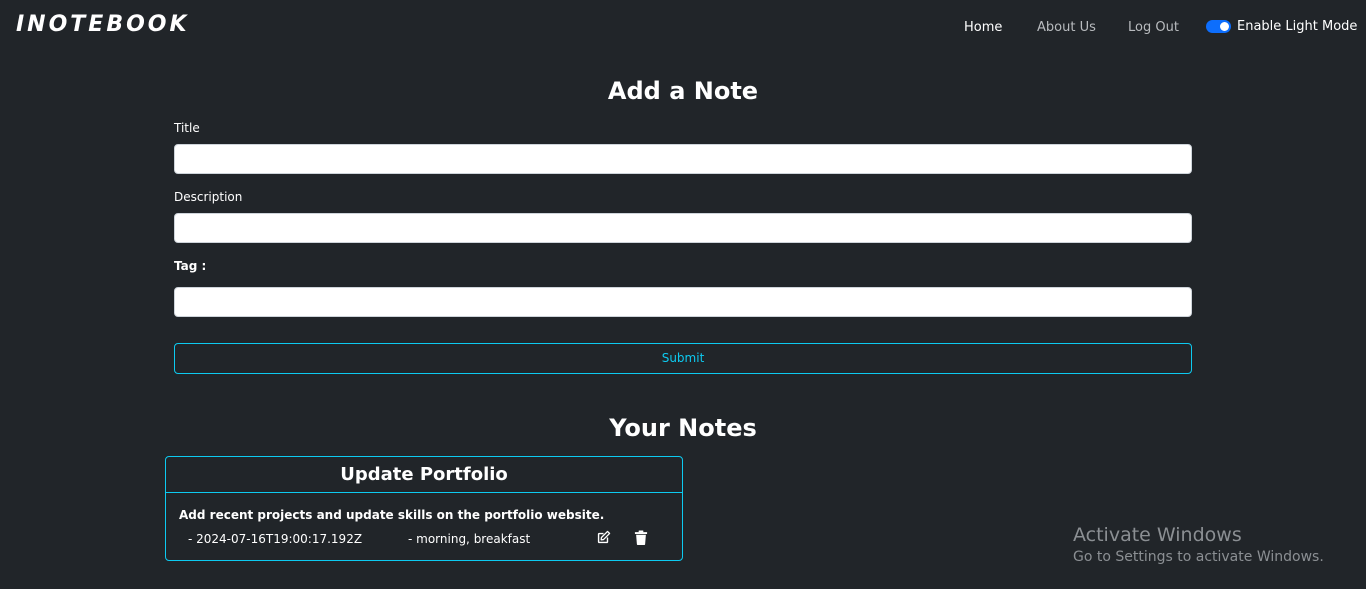 This screenshot has width=1366, height=589. Describe the element at coordinates (683, 228) in the screenshot. I see `description-input` at that location.